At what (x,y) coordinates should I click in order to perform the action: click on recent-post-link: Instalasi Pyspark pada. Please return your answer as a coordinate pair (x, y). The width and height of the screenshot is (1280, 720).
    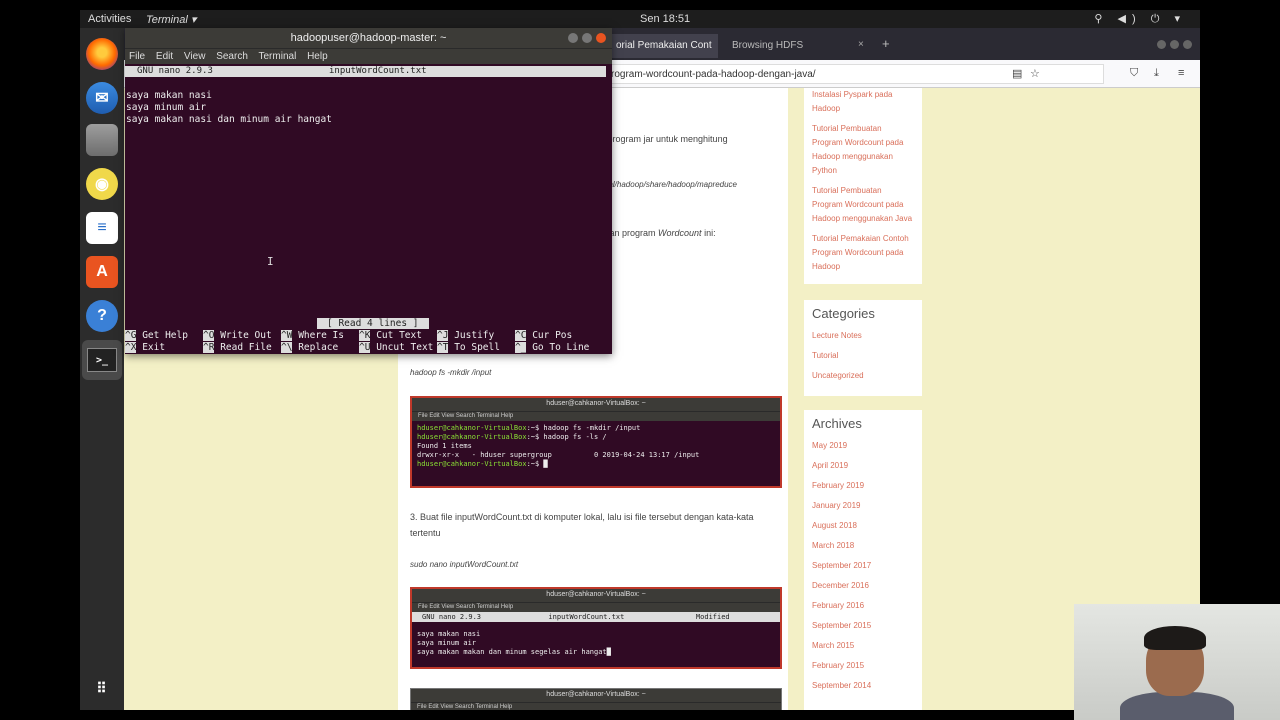
    Looking at the image, I should click on (863, 95).